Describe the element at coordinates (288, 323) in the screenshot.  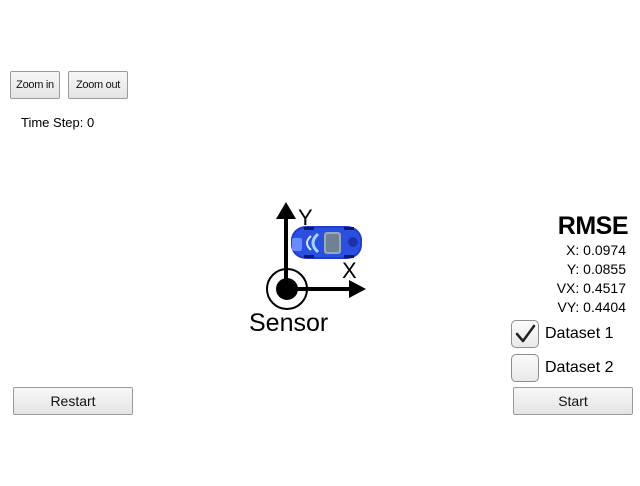
I see `sensor-label: Sensor` at that location.